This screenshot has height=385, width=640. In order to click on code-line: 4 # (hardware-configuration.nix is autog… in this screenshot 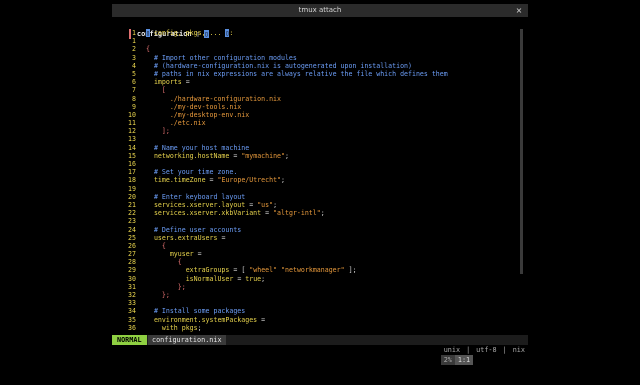, I will do `click(317, 66)`.